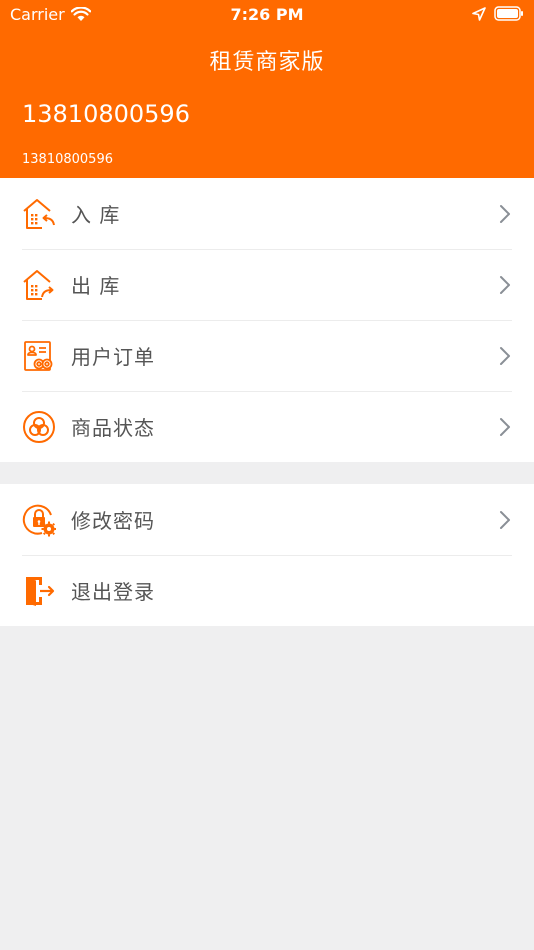 This screenshot has height=950, width=534. I want to click on account-phone: 13810800596, so click(106, 114).